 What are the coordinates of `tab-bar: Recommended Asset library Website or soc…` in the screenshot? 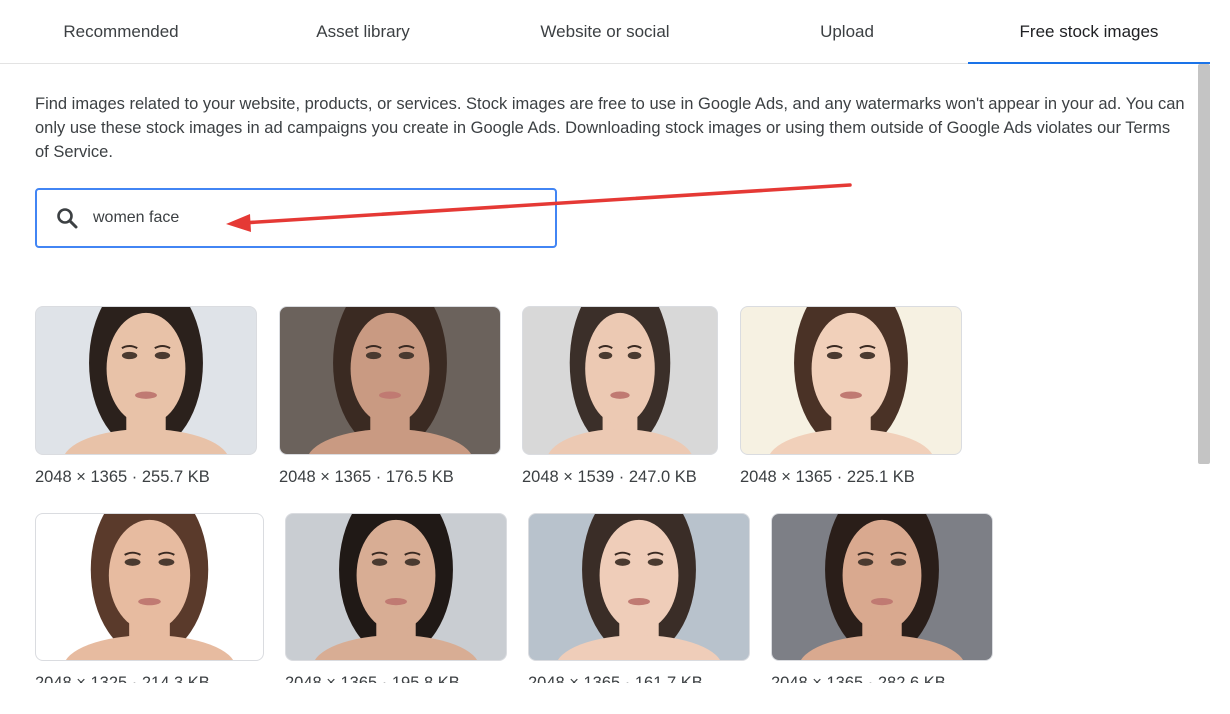 It's located at (605, 32).